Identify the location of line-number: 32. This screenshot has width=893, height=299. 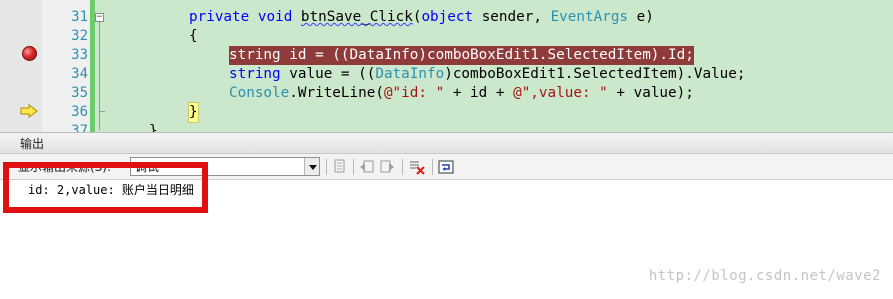
(79, 36).